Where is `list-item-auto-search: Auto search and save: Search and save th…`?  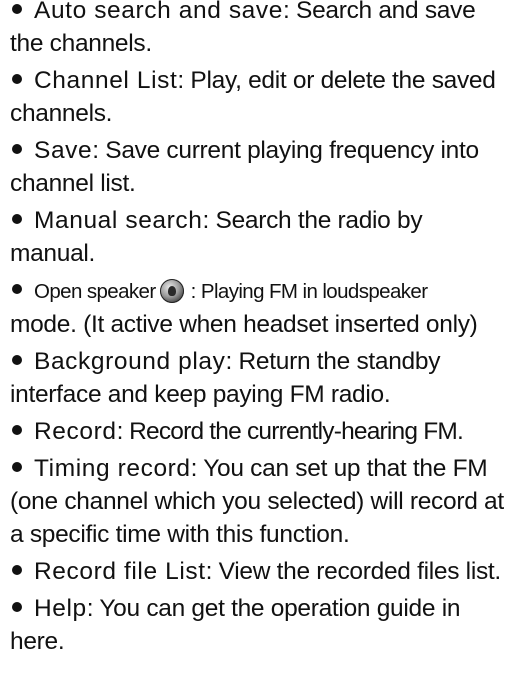
list-item-auto-search: Auto search and save: Search and save th… is located at coordinates (260, 30).